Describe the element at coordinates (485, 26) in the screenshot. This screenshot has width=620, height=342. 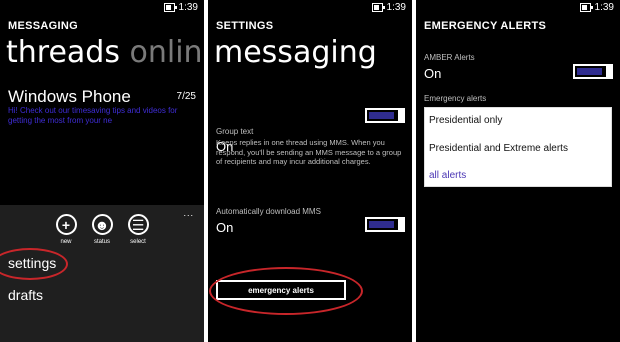
I see `app-title: EMERGENCY ALERTS` at that location.